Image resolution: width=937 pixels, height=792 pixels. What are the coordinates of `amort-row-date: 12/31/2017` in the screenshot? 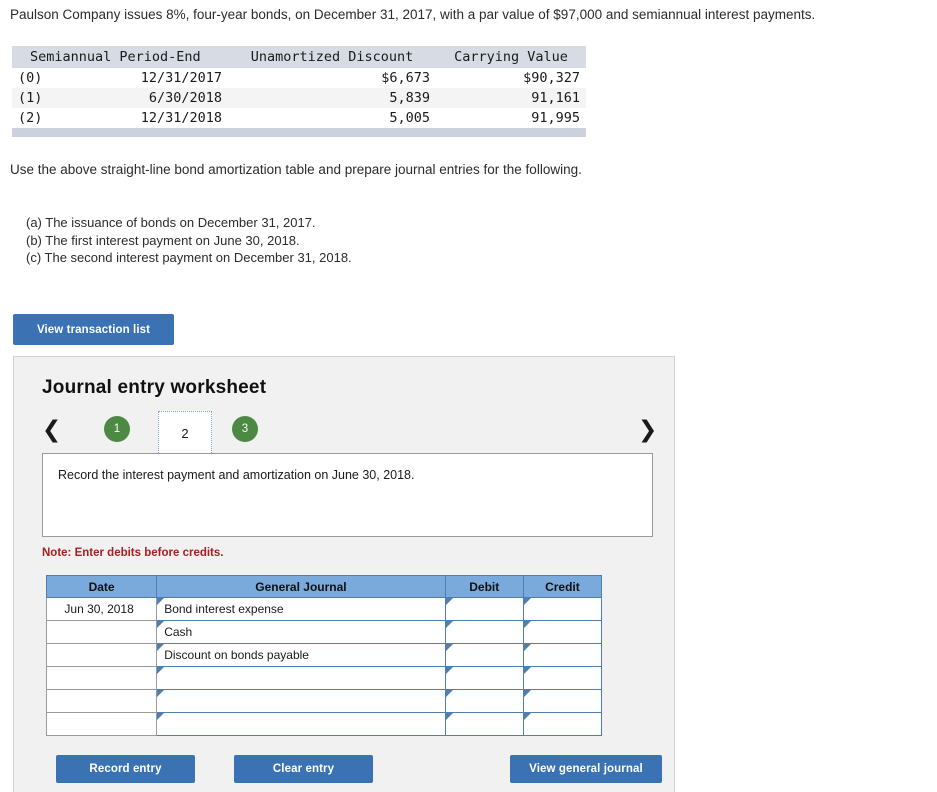 It's located at (181, 78).